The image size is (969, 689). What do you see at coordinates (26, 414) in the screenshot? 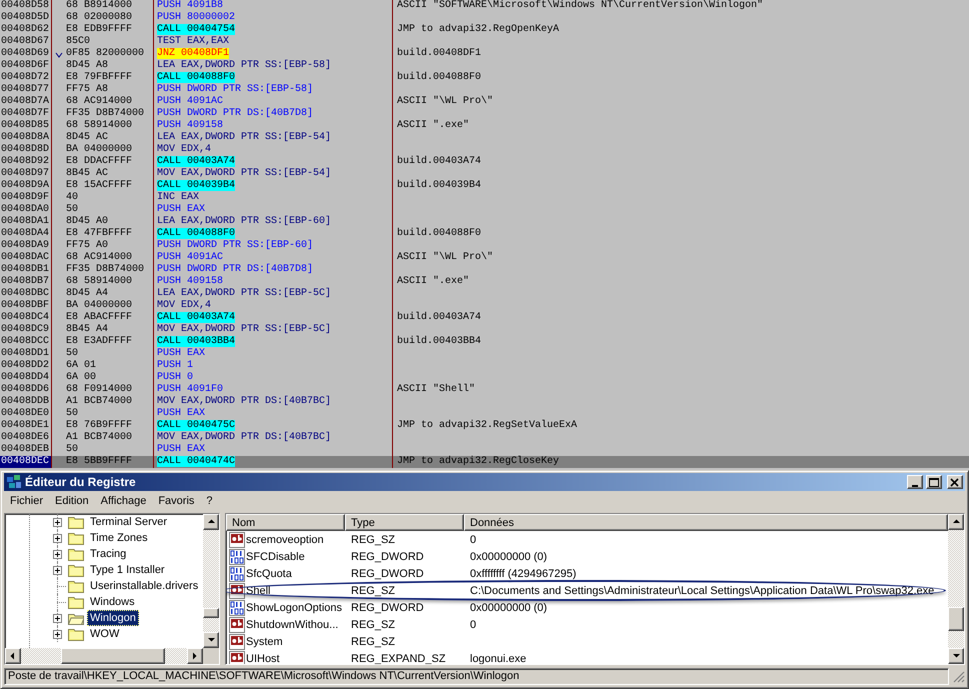
I see `address-cell: 00408DE0` at bounding box center [26, 414].